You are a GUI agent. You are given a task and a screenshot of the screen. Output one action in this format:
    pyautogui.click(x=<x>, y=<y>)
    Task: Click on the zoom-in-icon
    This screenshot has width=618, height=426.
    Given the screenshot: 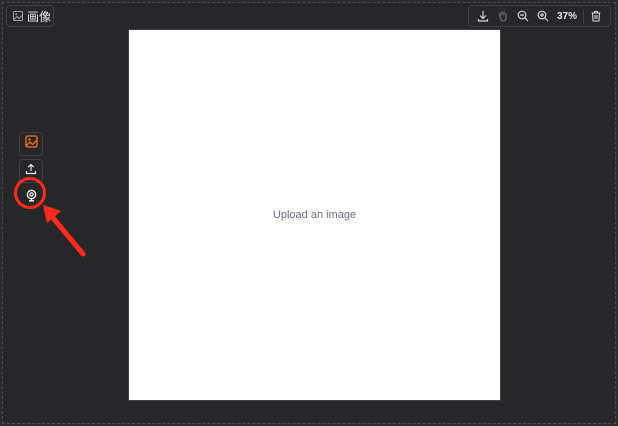 What is the action you would take?
    pyautogui.click(x=543, y=16)
    